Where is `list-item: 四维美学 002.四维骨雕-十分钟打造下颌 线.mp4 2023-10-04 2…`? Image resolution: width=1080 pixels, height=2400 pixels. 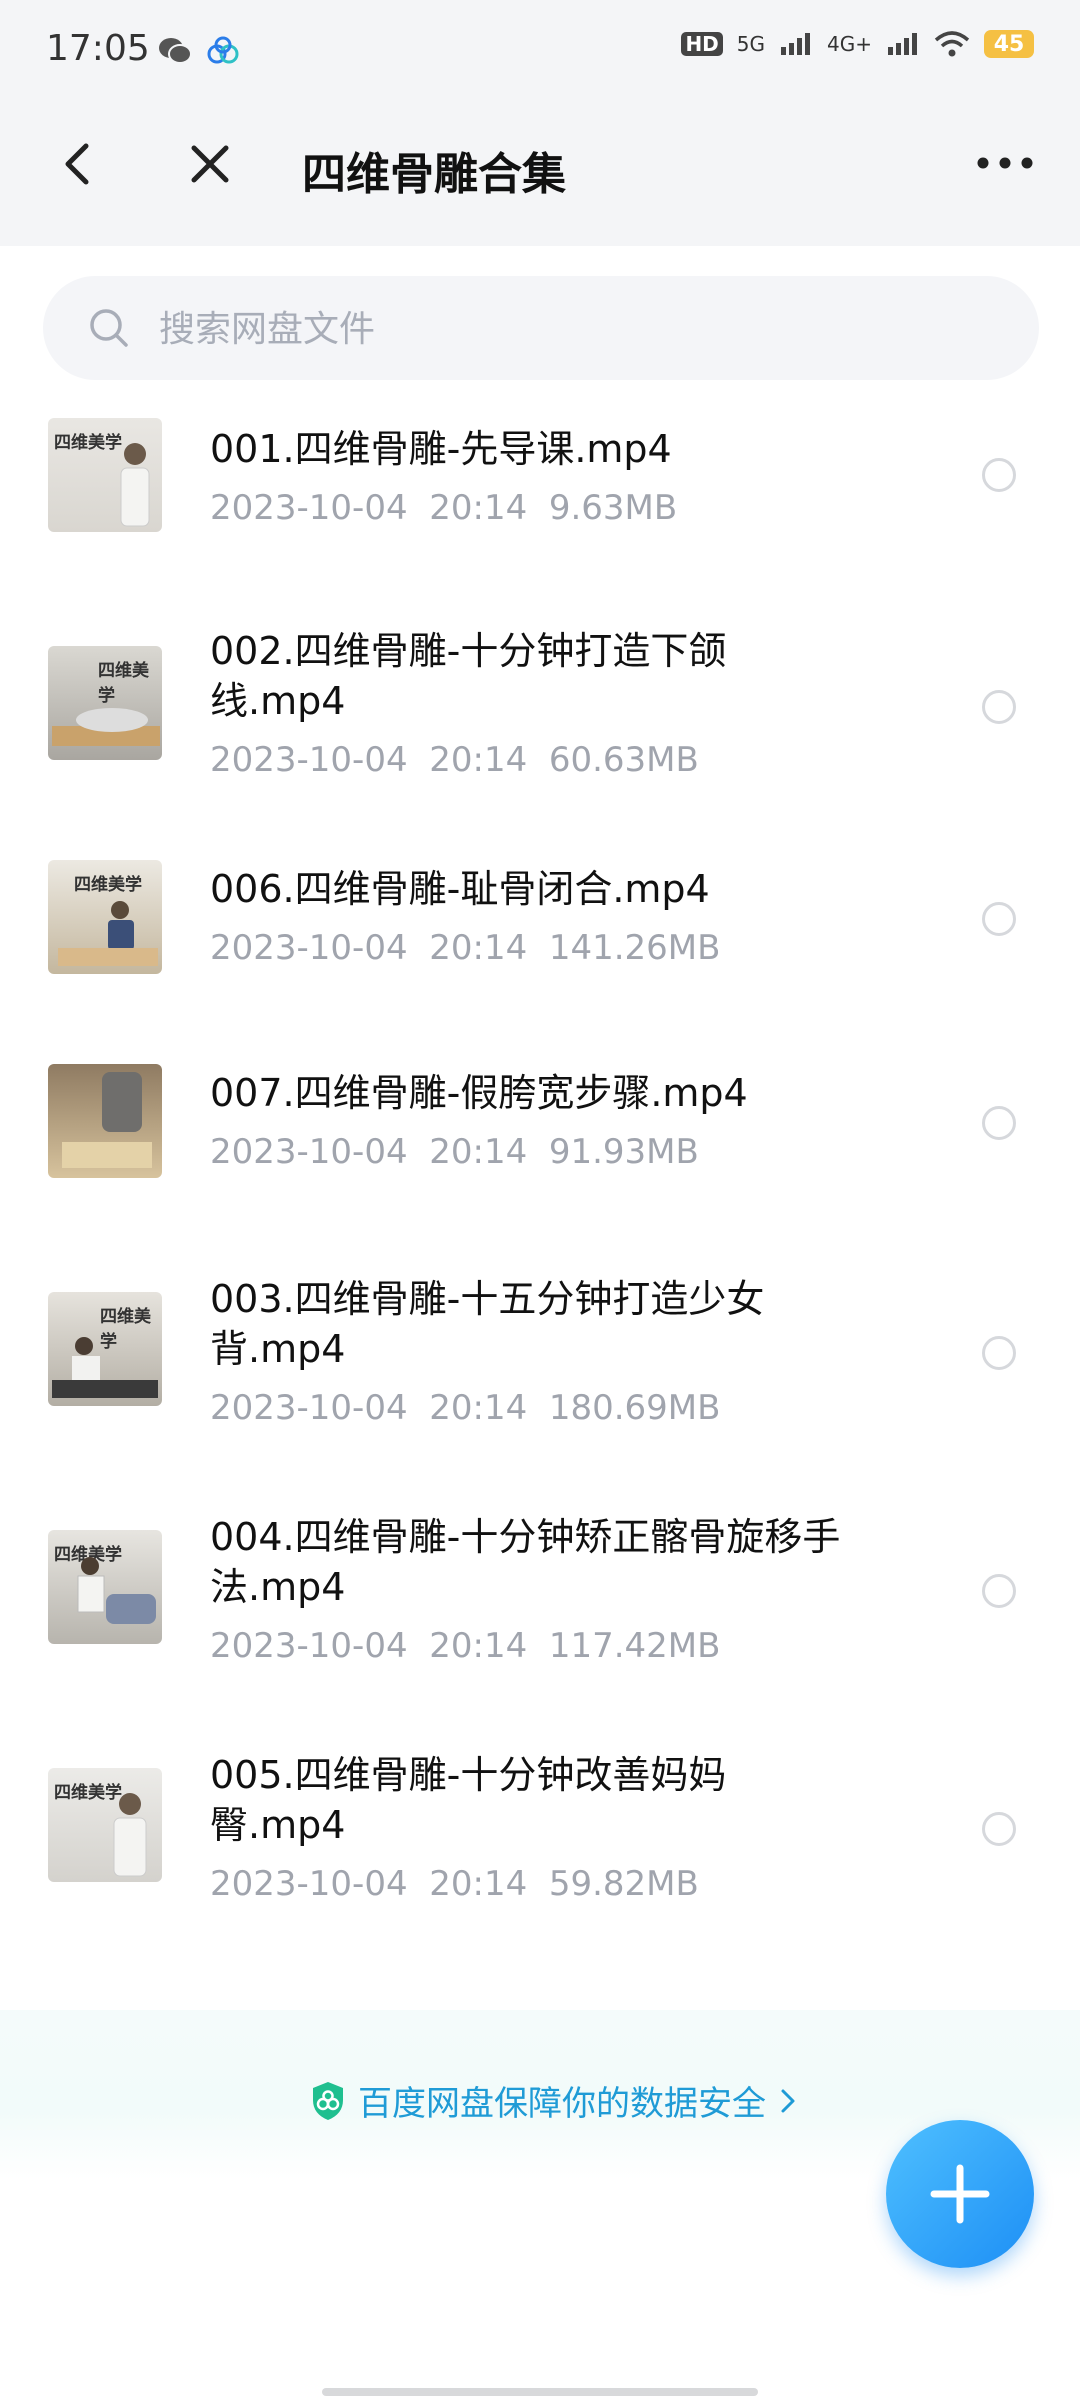
list-item: 四维美学 002.四维骨雕-十分钟打造下颌 线.mp4 2023-10-04 2… is located at coordinates (540, 710).